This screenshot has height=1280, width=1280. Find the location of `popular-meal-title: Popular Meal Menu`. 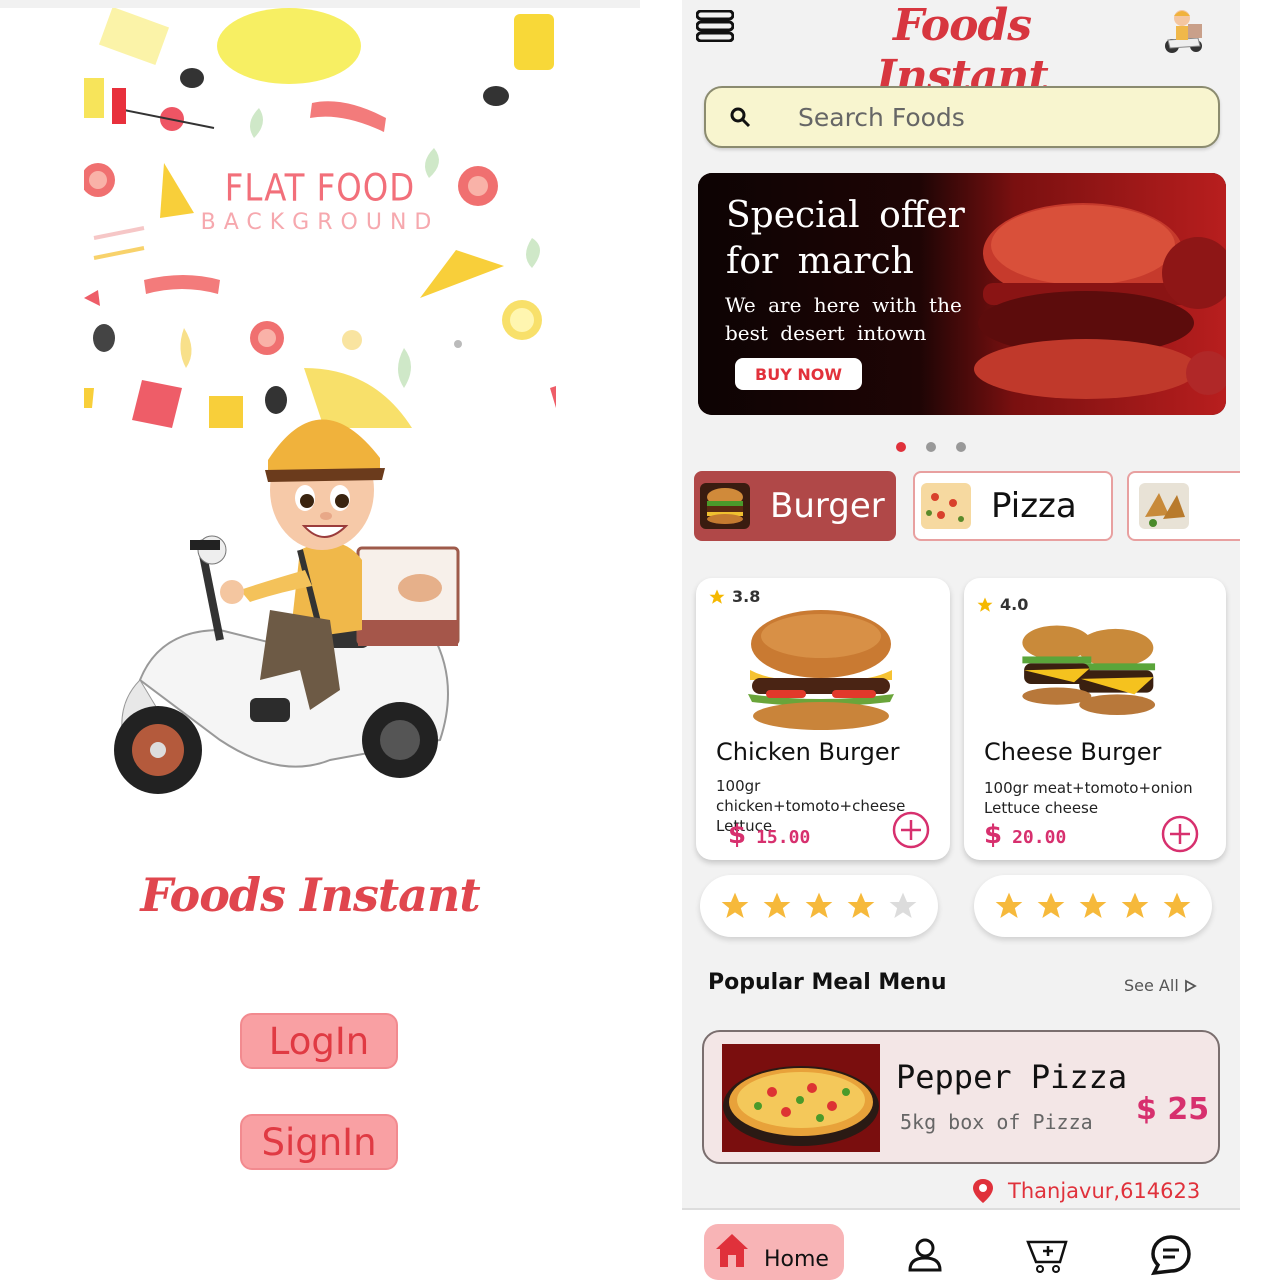

popular-meal-title: Popular Meal Menu is located at coordinates (827, 982).